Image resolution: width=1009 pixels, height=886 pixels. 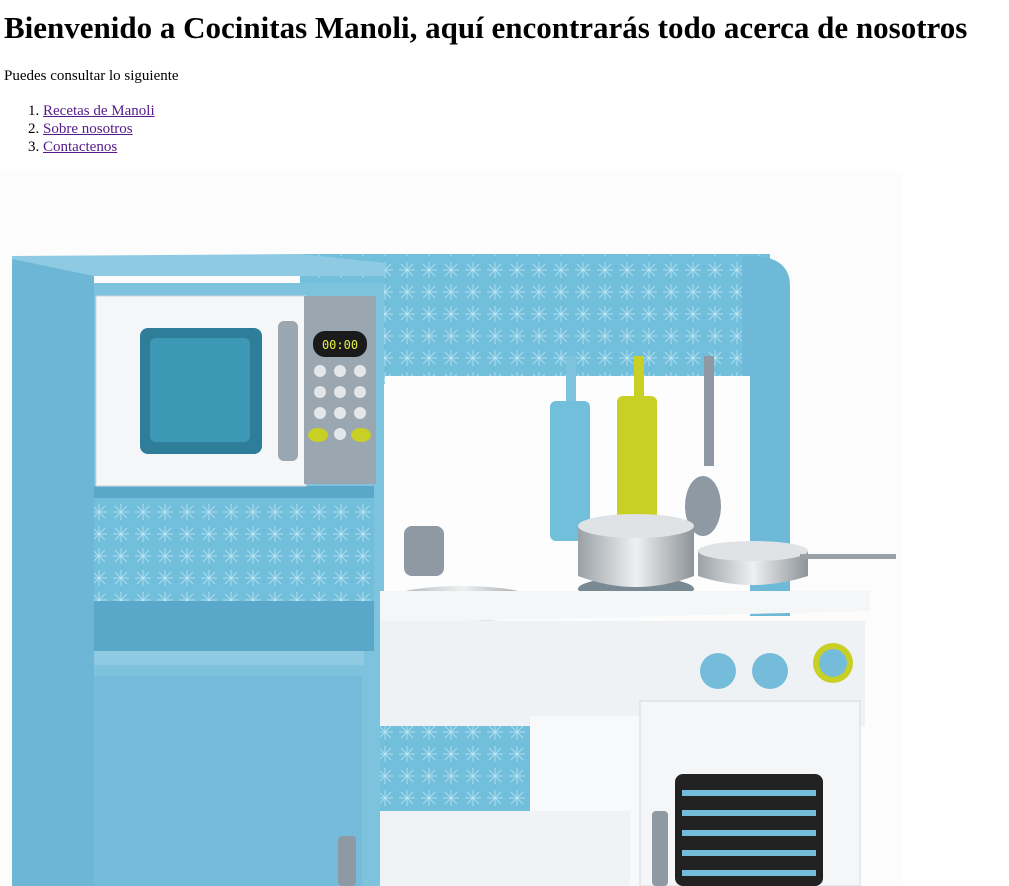 I want to click on list-item: Recetas de Manoli, so click(x=99, y=111).